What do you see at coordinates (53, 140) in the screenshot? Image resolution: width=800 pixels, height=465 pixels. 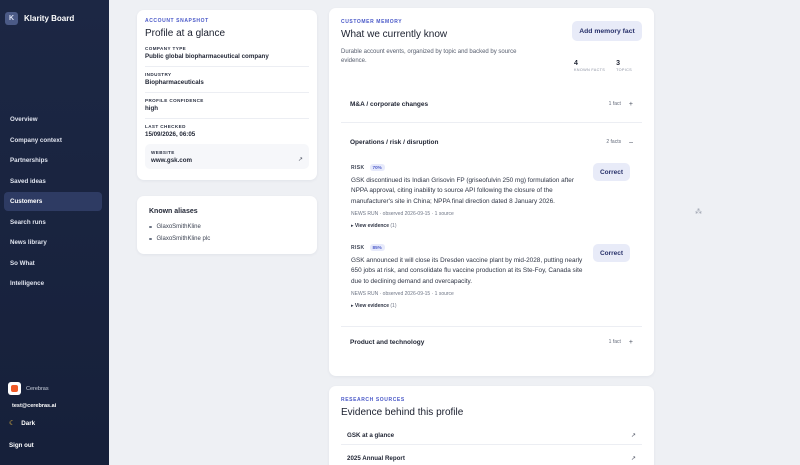 I see `sidebar-item-company-context: Company context` at bounding box center [53, 140].